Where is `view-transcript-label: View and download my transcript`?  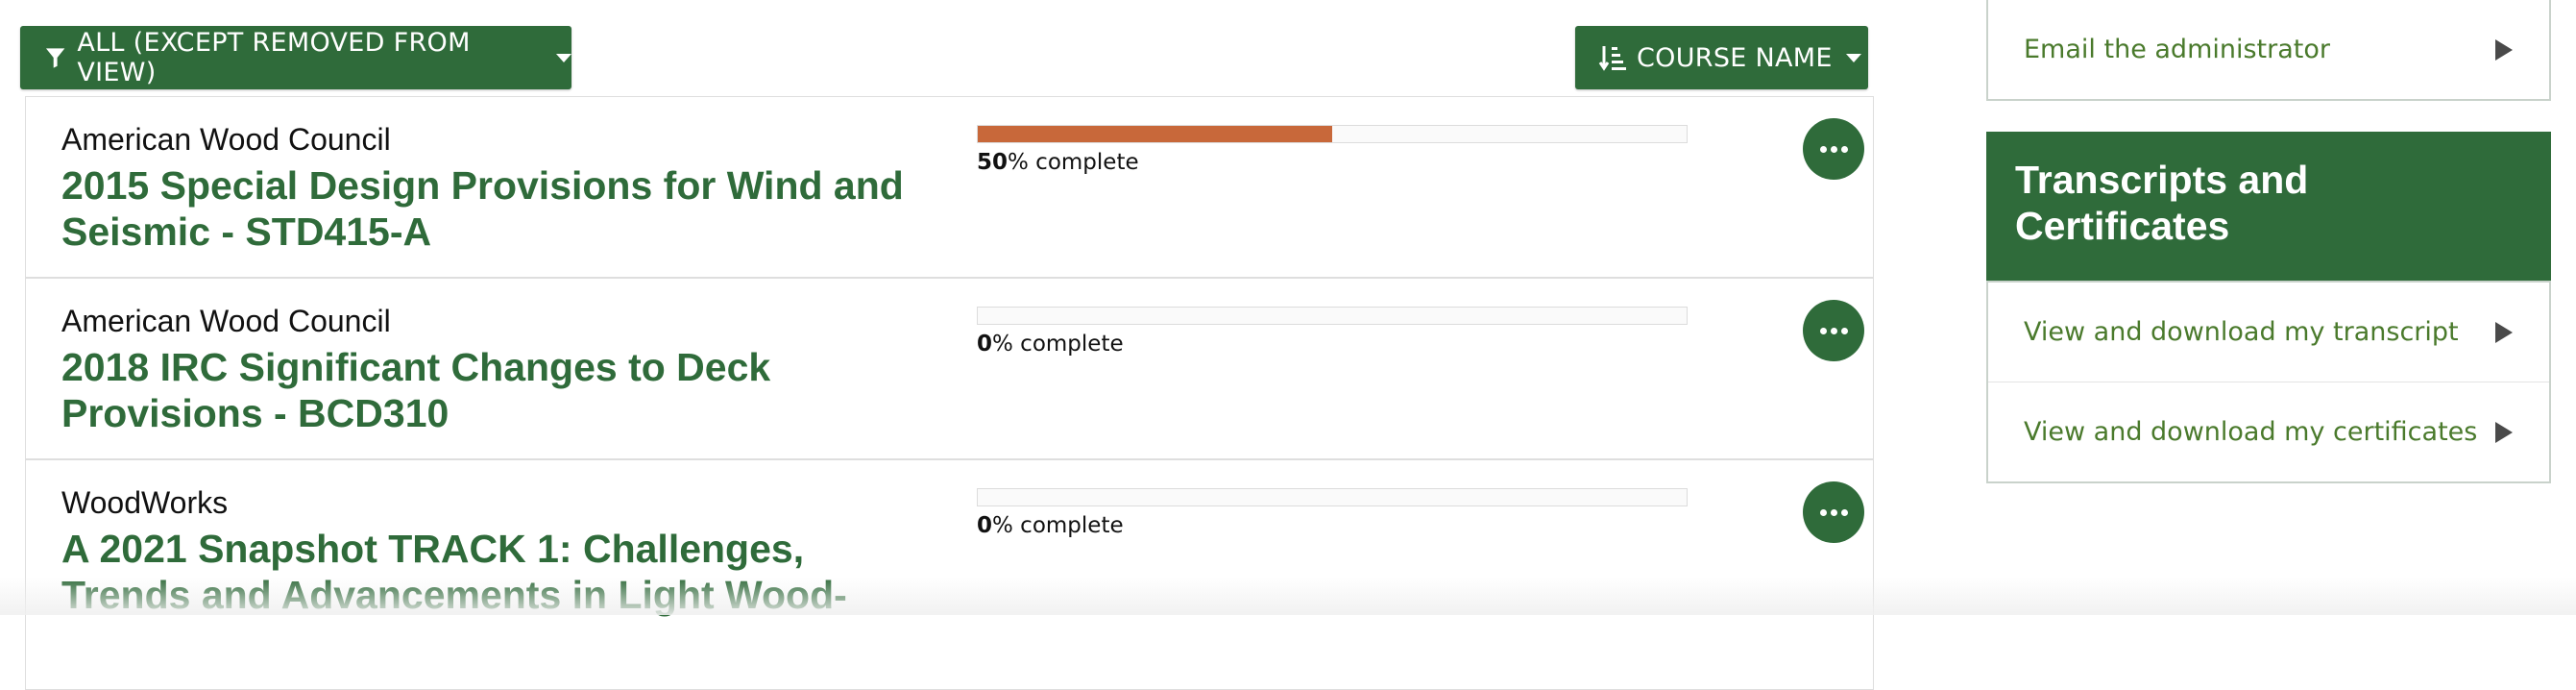 view-transcript-label: View and download my transcript is located at coordinates (2241, 332).